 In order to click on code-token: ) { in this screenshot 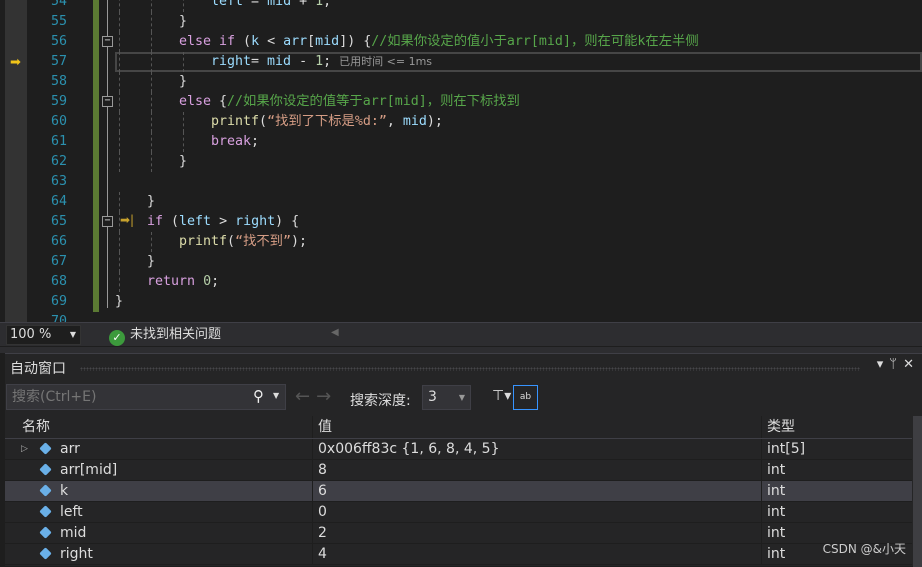, I will do `click(287, 221)`.